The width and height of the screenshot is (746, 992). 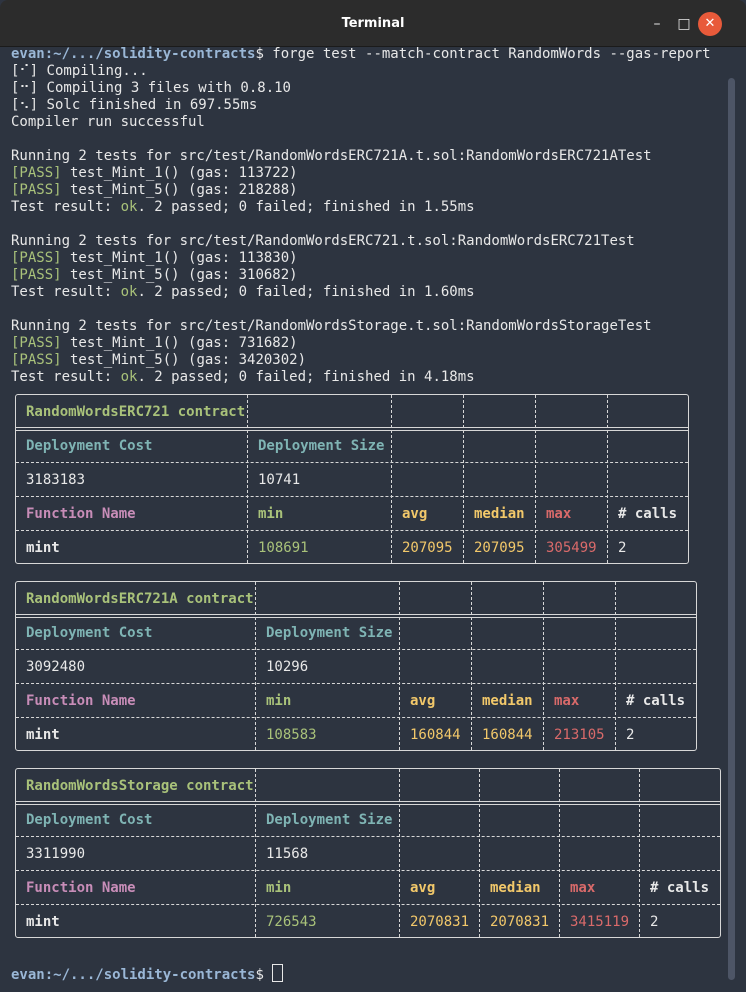 What do you see at coordinates (368, 922) in the screenshot?
I see `table-row: mint 726543 2070831 2070831 3415119 2` at bounding box center [368, 922].